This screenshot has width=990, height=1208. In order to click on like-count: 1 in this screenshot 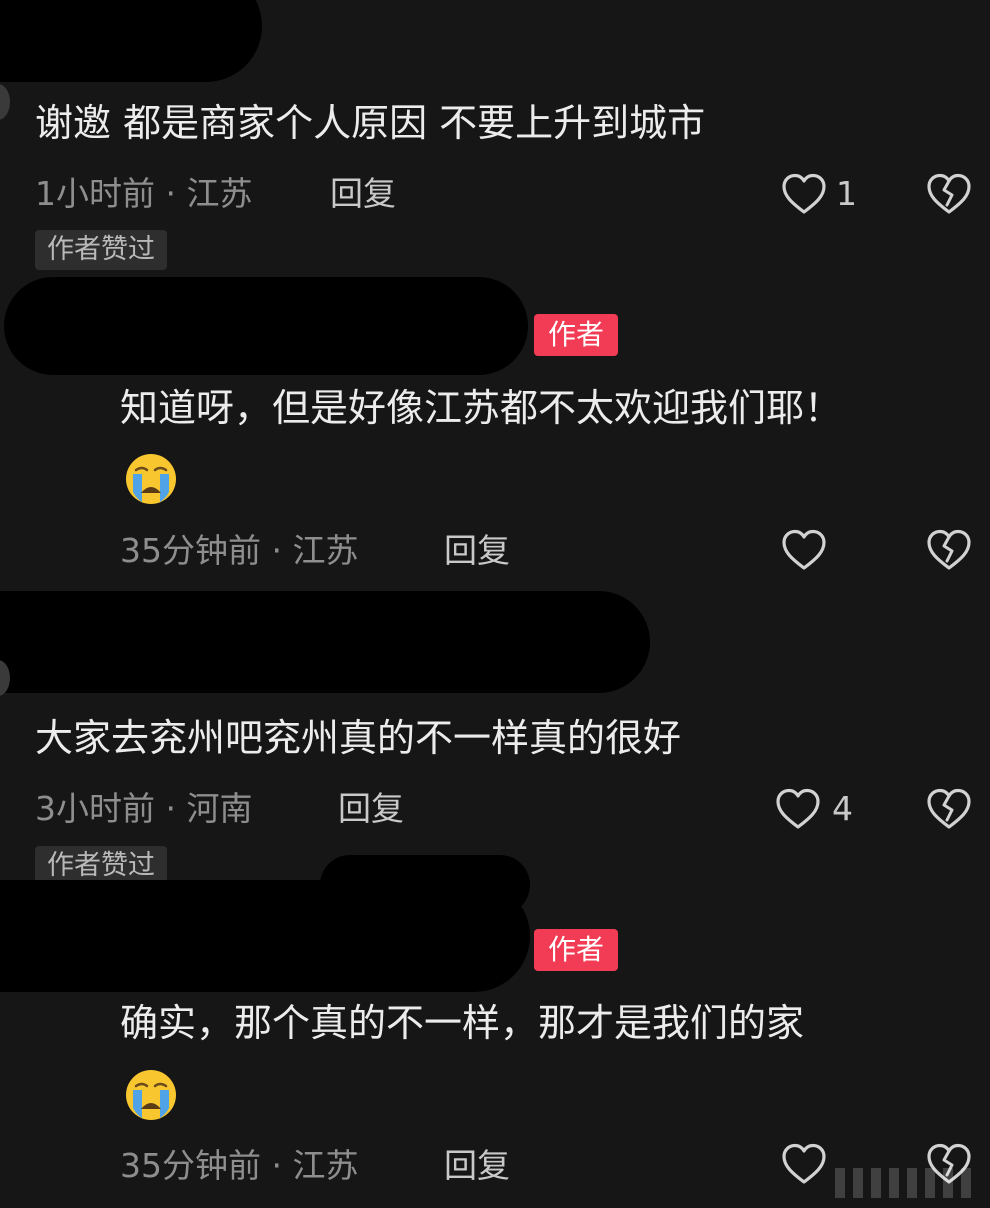, I will do `click(846, 193)`.